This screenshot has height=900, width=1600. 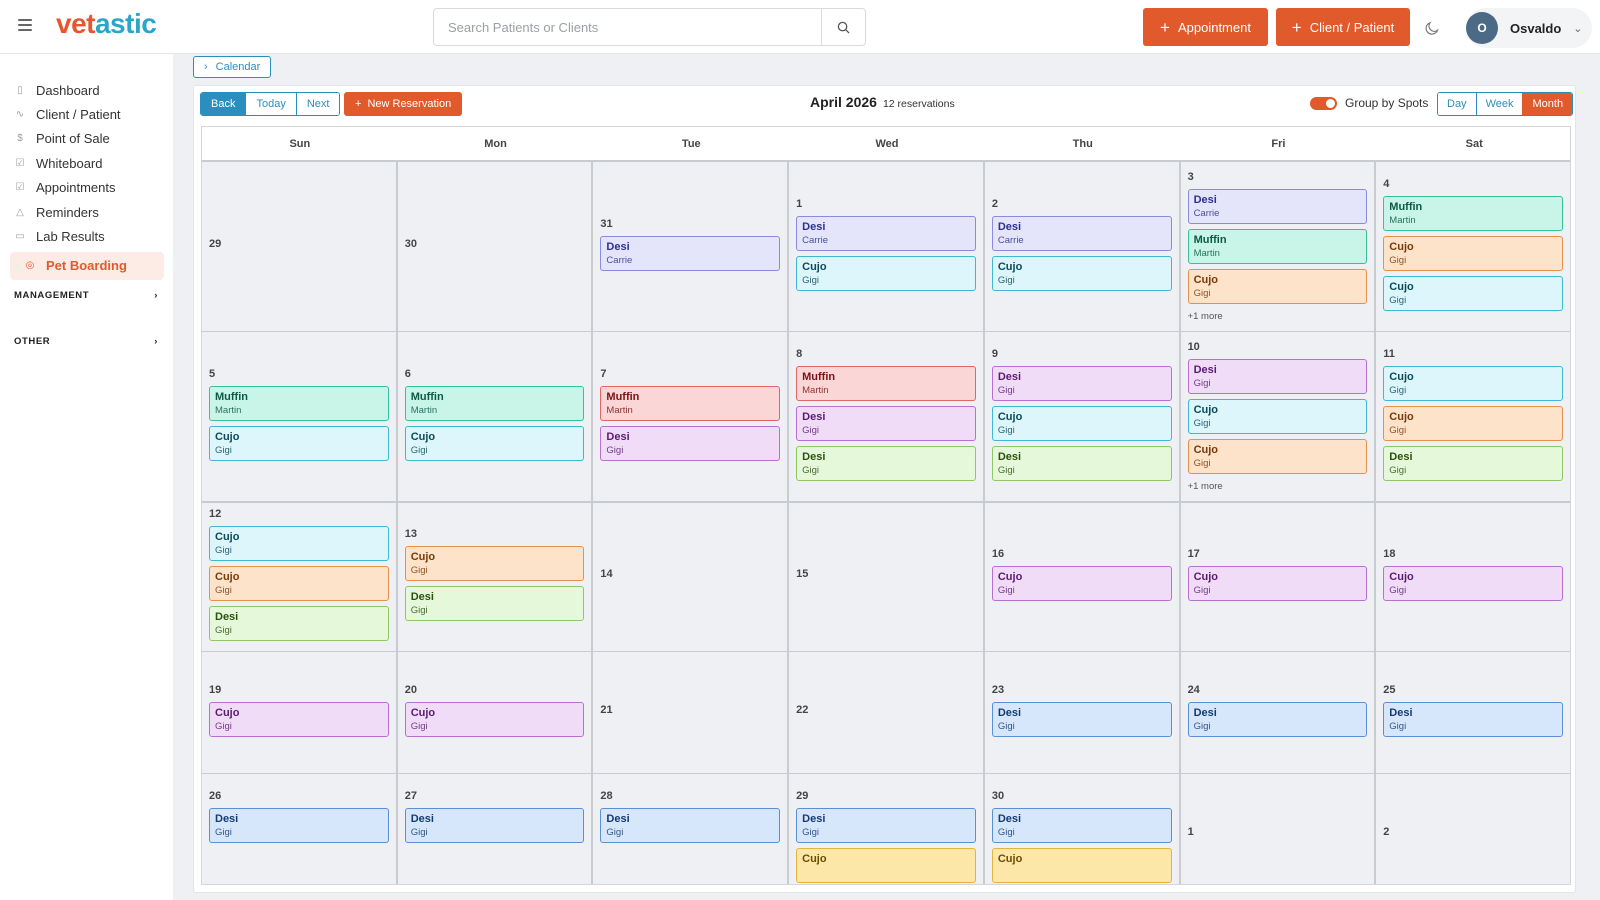 I want to click on toggle-switch, so click(x=1323, y=103).